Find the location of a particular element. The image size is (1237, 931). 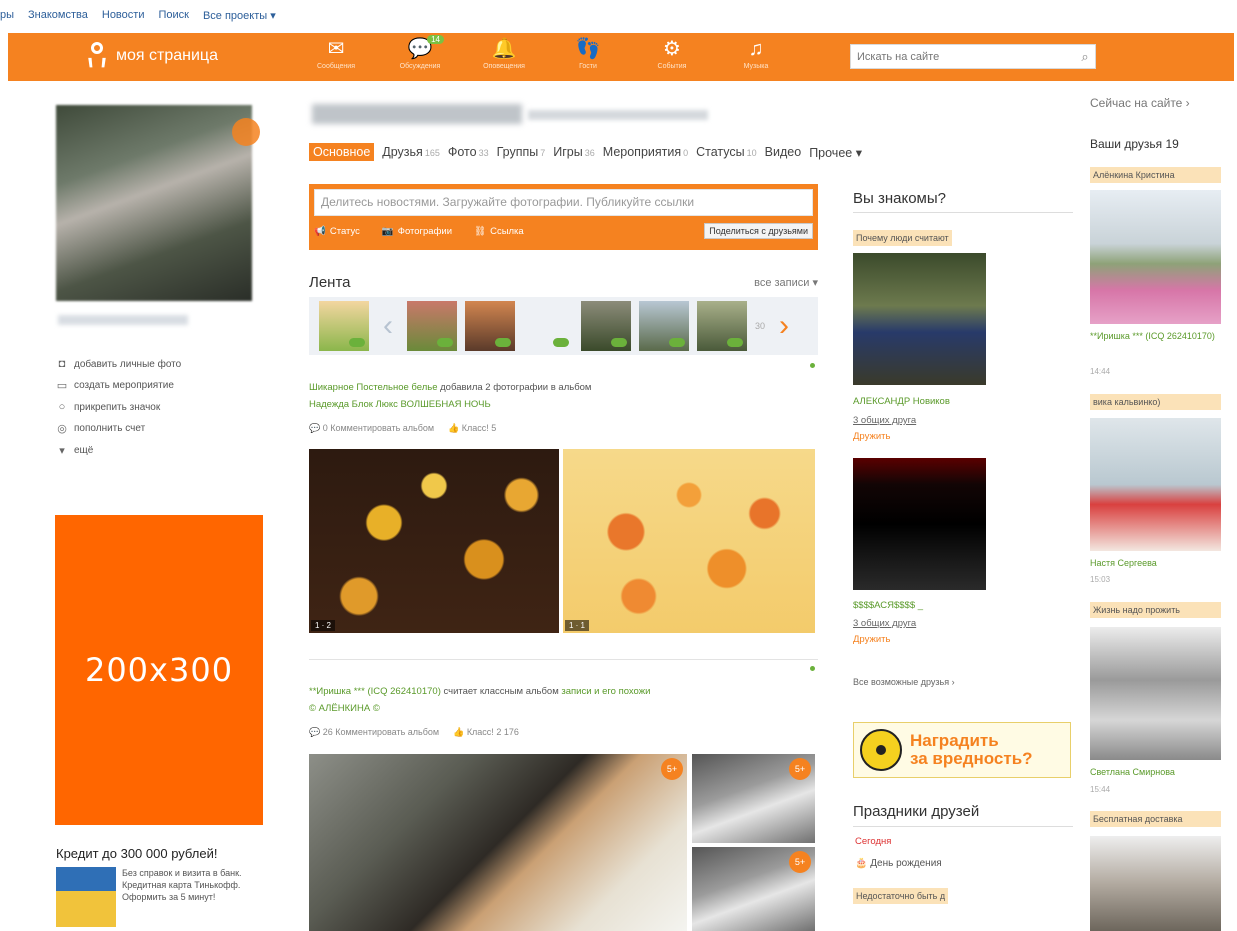

site-search: ⌕ is located at coordinates (973, 56).